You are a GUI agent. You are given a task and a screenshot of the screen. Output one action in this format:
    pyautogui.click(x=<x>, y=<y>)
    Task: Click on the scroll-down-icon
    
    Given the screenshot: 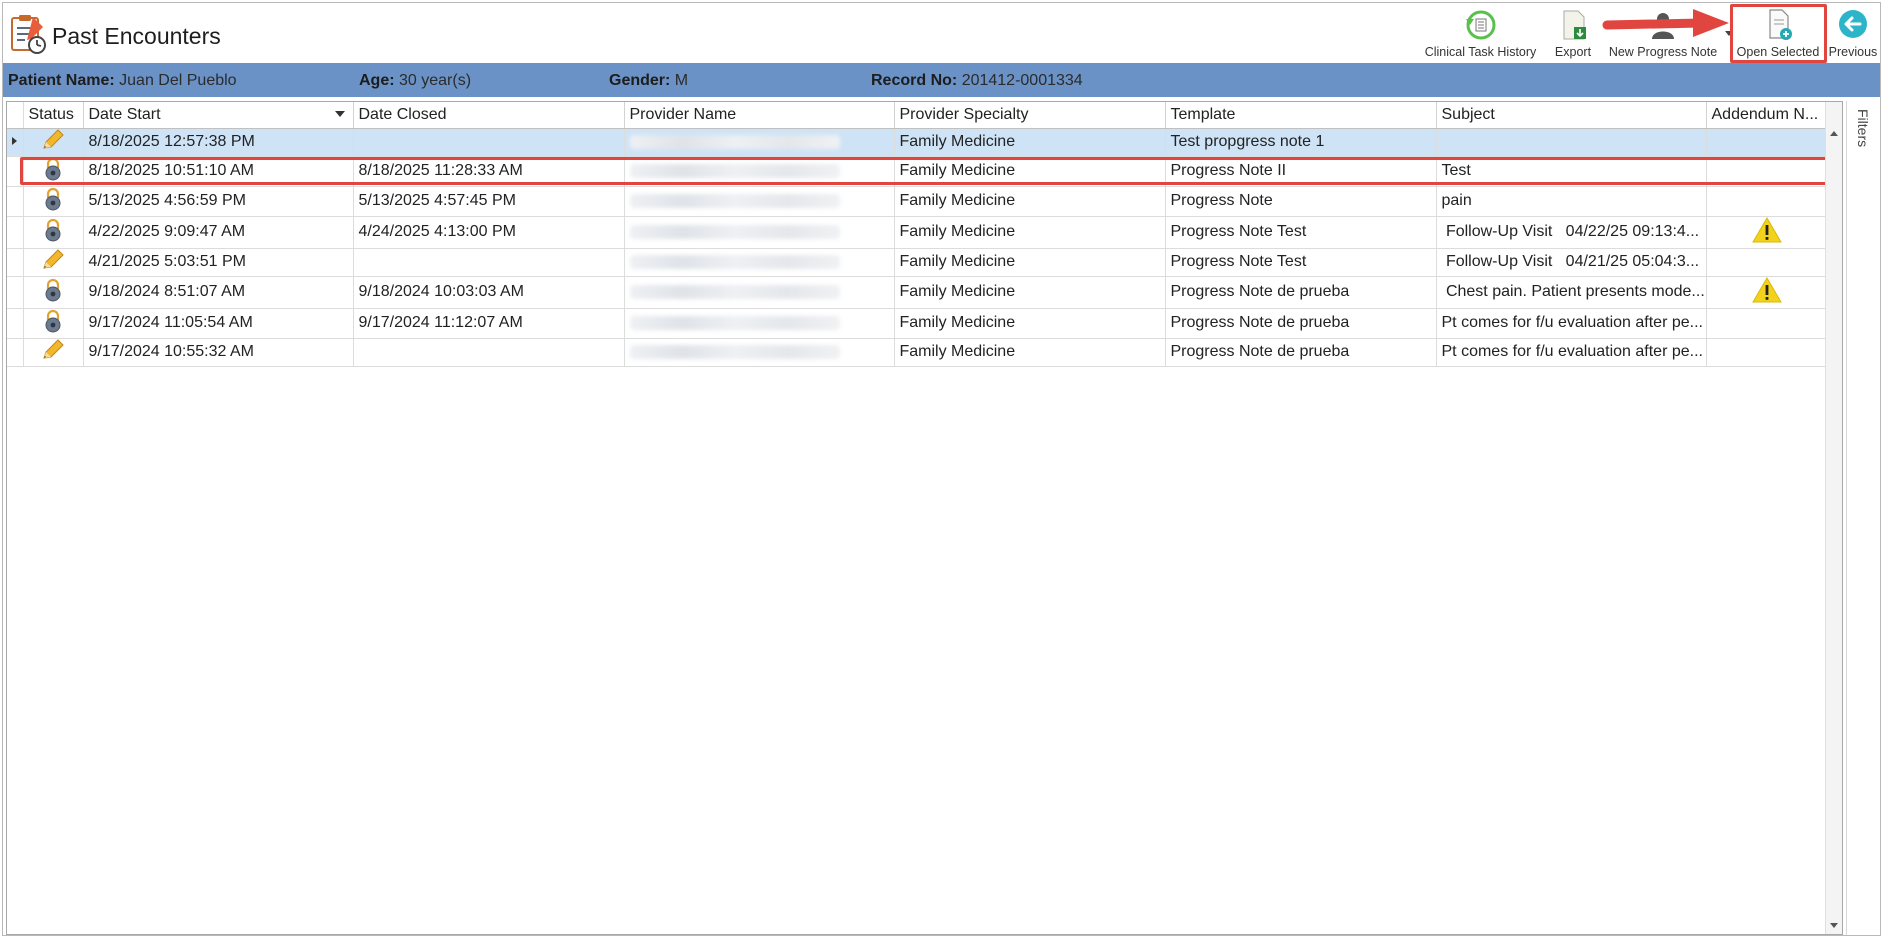 What is the action you would take?
    pyautogui.click(x=1834, y=925)
    